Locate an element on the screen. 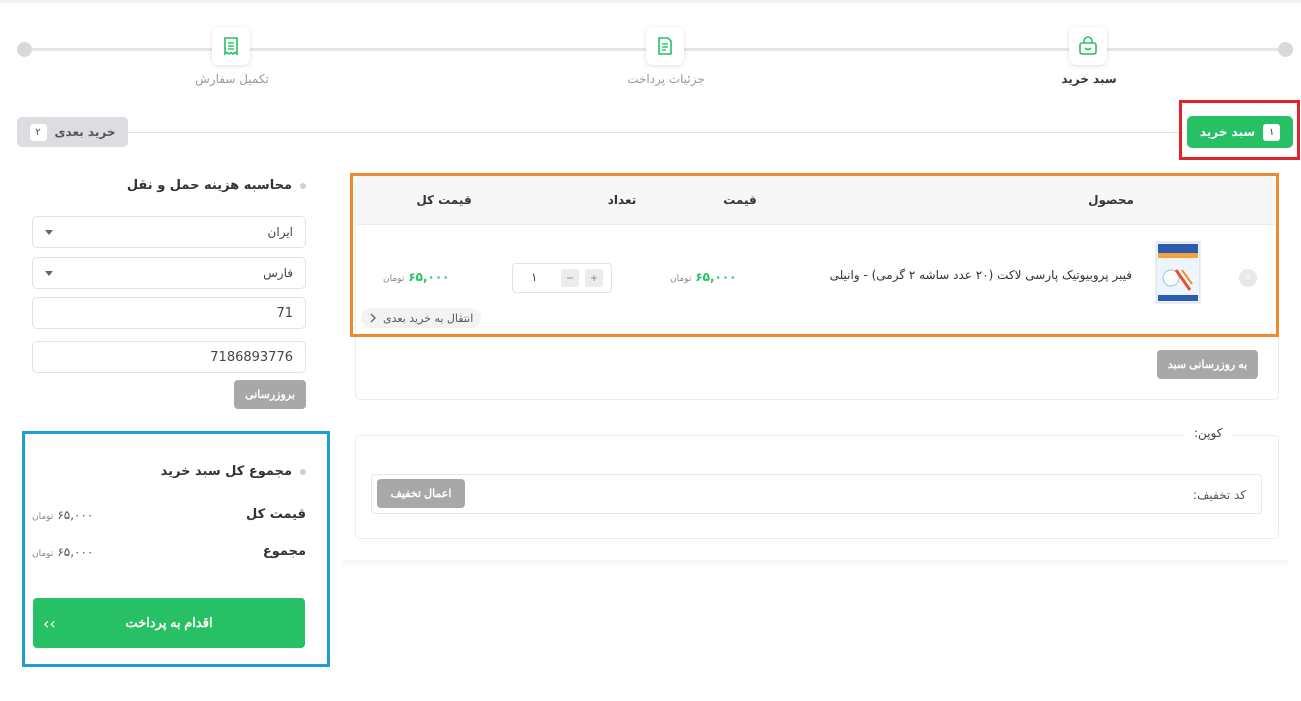  country-select: ایران is located at coordinates (169, 232).